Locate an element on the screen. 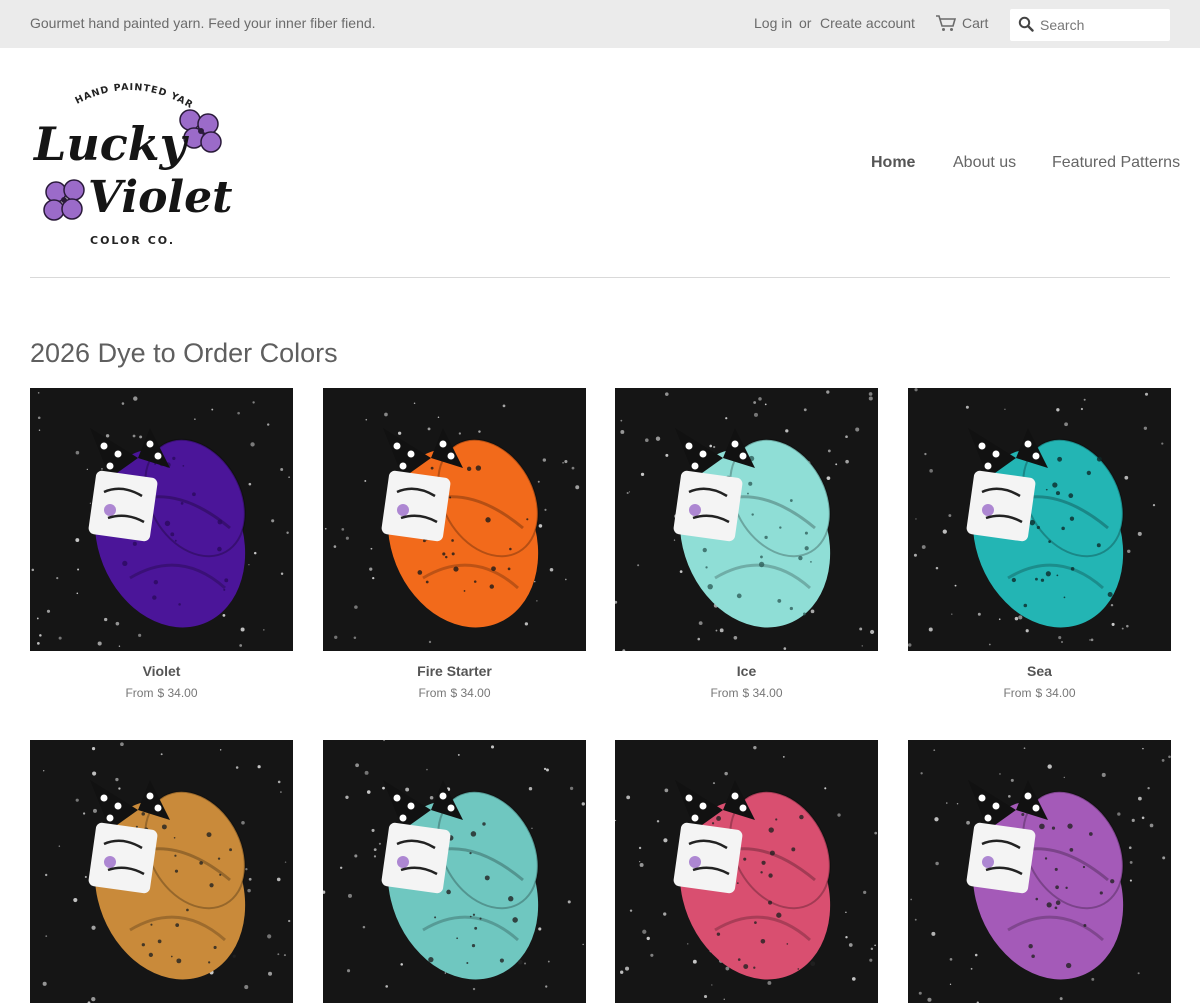 The image size is (1200, 1003). logo-arc-text: HAND PAINTED YARN is located at coordinates (112, 91).